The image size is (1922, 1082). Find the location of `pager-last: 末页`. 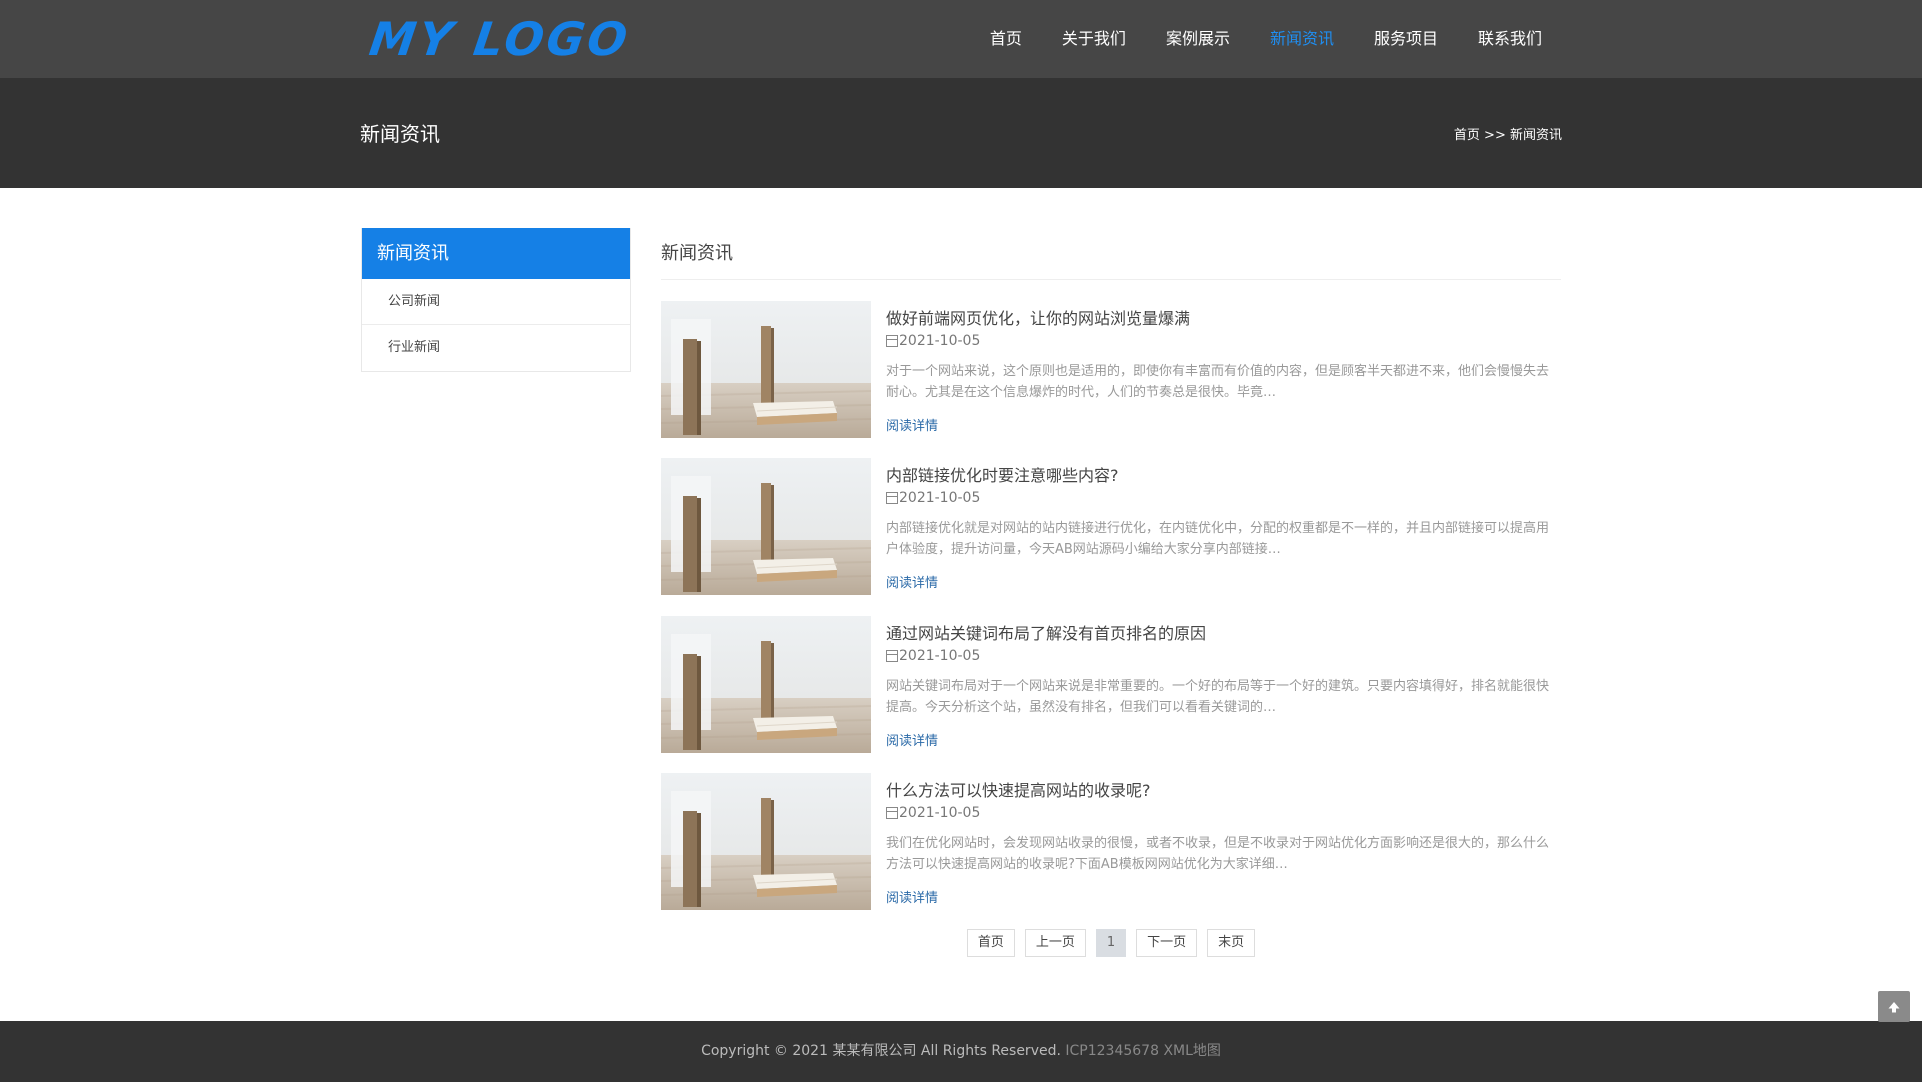

pager-last: 末页 is located at coordinates (1231, 943).